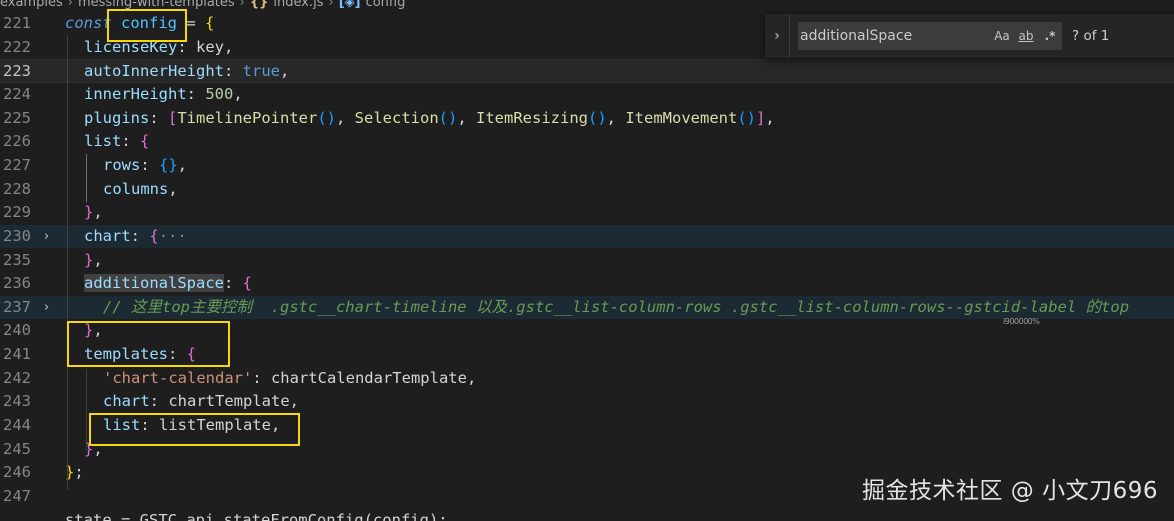 The image size is (1174, 521). I want to click on code-line: 236 additionalSpace: {, so click(587, 284).